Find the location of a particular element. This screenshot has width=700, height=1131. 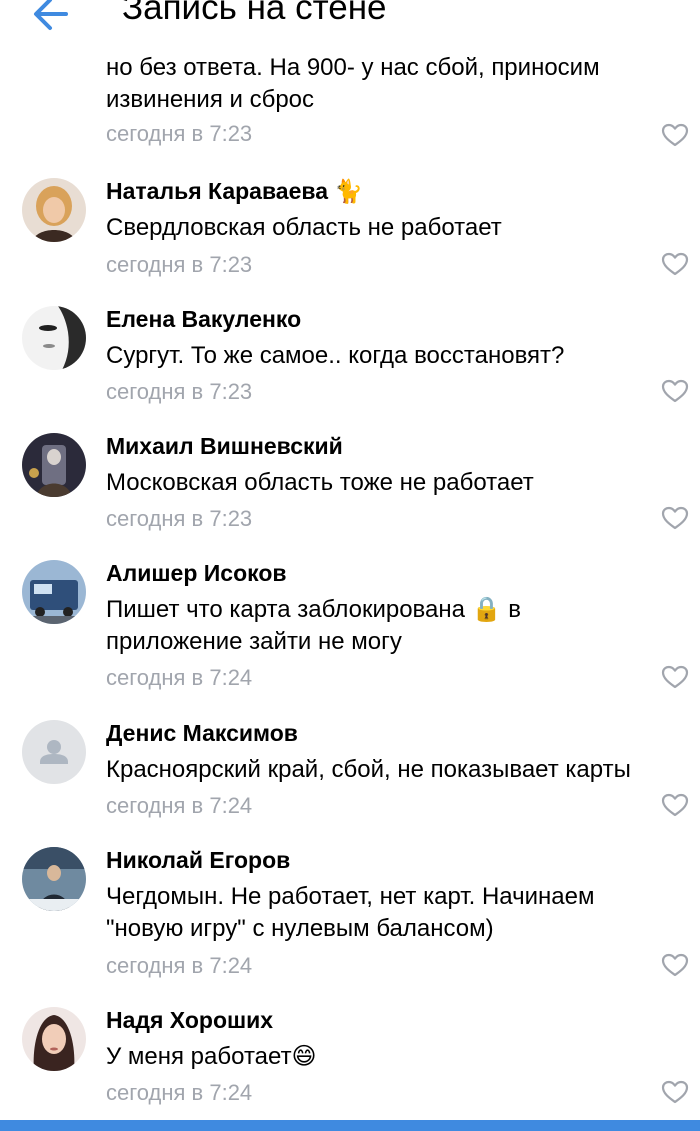

comment-author: Денис Максимов is located at coordinates (202, 733).